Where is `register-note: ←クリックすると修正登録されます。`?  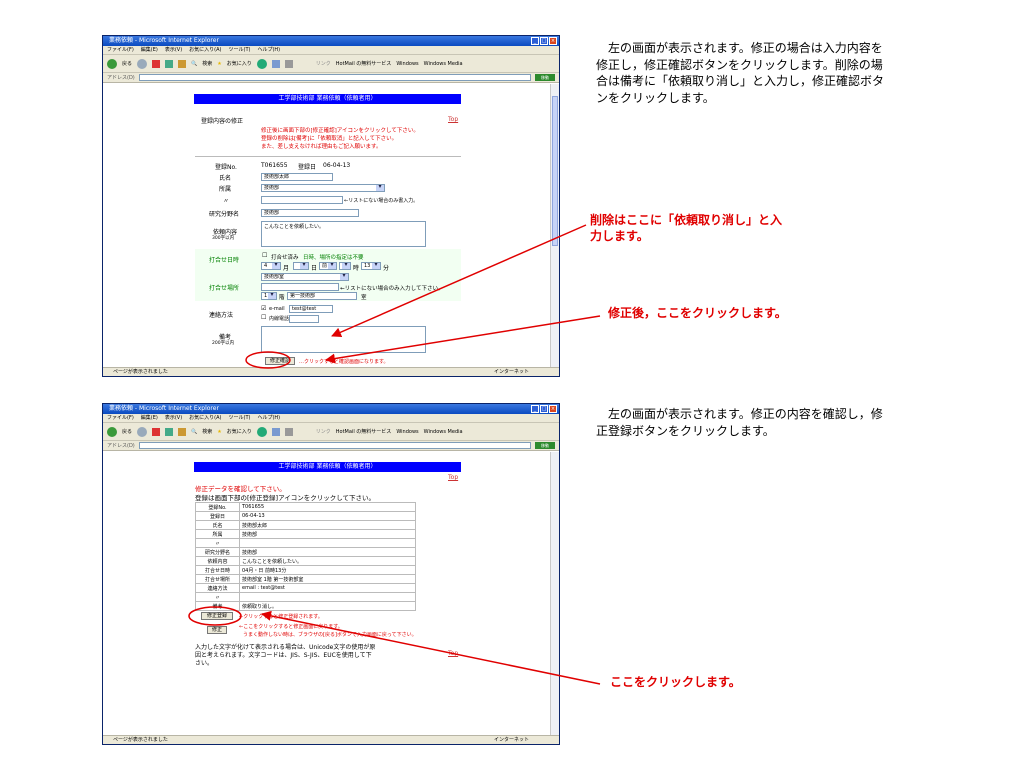 register-note: ←クリックすると修正登録されます。 is located at coordinates (281, 617).